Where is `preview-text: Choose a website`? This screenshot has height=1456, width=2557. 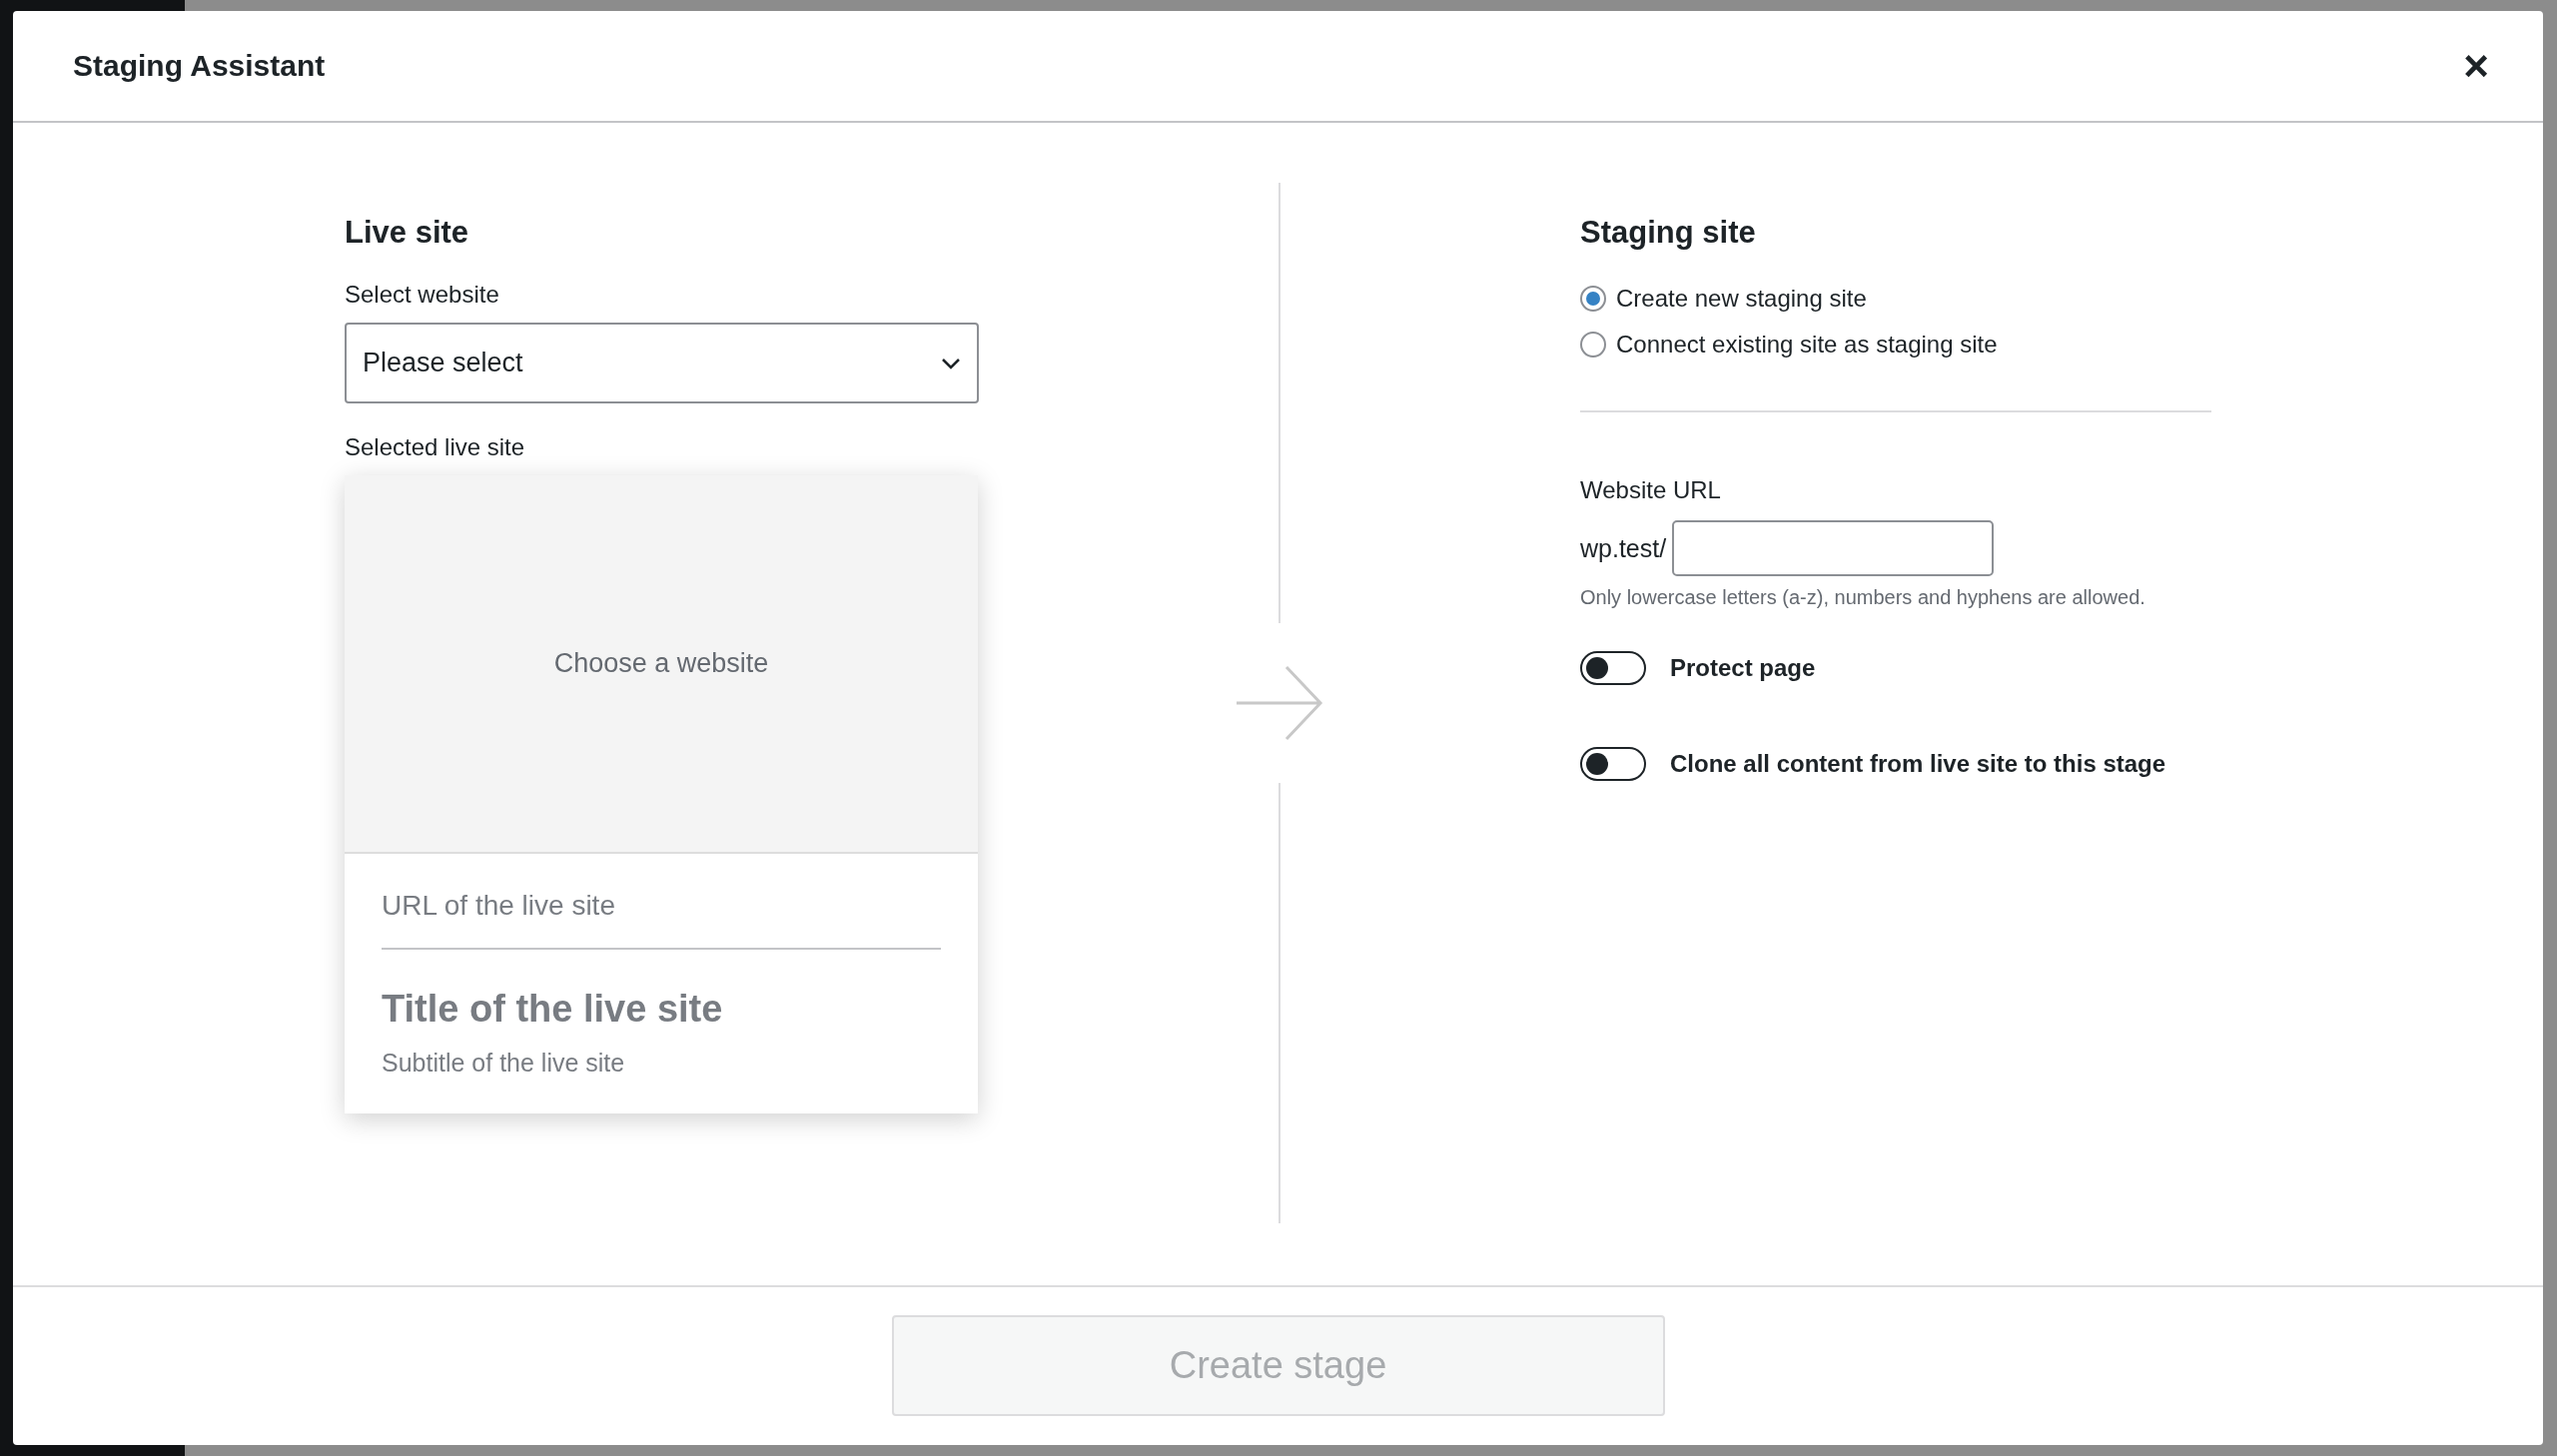
preview-text: Choose a website is located at coordinates (661, 664).